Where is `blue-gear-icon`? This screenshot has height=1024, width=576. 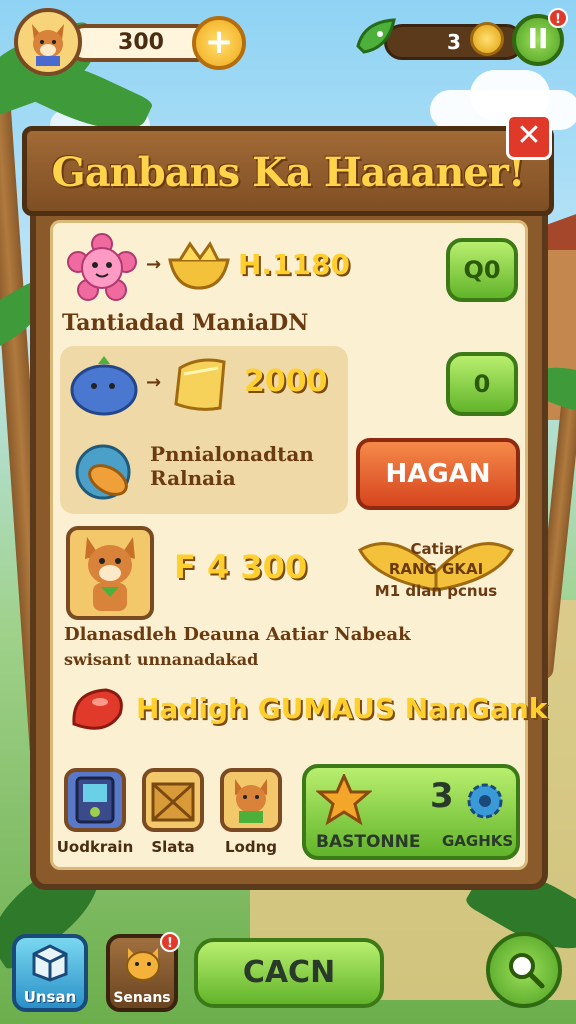
blue-gear-icon is located at coordinates (485, 801).